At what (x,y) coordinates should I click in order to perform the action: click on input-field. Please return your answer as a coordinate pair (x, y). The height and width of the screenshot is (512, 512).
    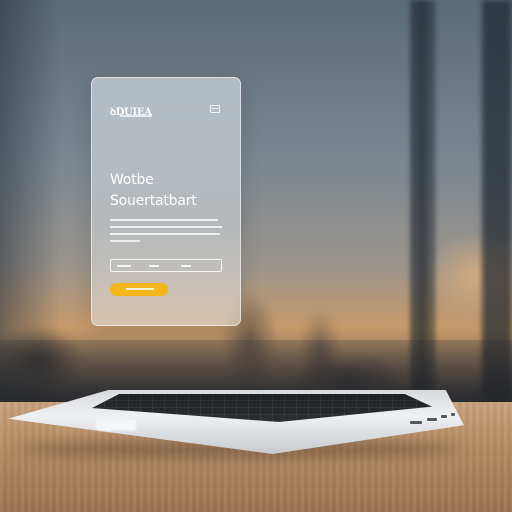
    Looking at the image, I should click on (166, 265).